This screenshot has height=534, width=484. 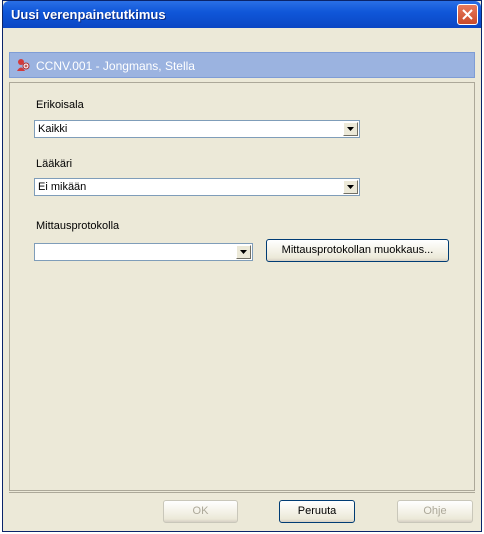 What do you see at coordinates (197, 187) in the screenshot?
I see `doctor-select: Ei mikään` at bounding box center [197, 187].